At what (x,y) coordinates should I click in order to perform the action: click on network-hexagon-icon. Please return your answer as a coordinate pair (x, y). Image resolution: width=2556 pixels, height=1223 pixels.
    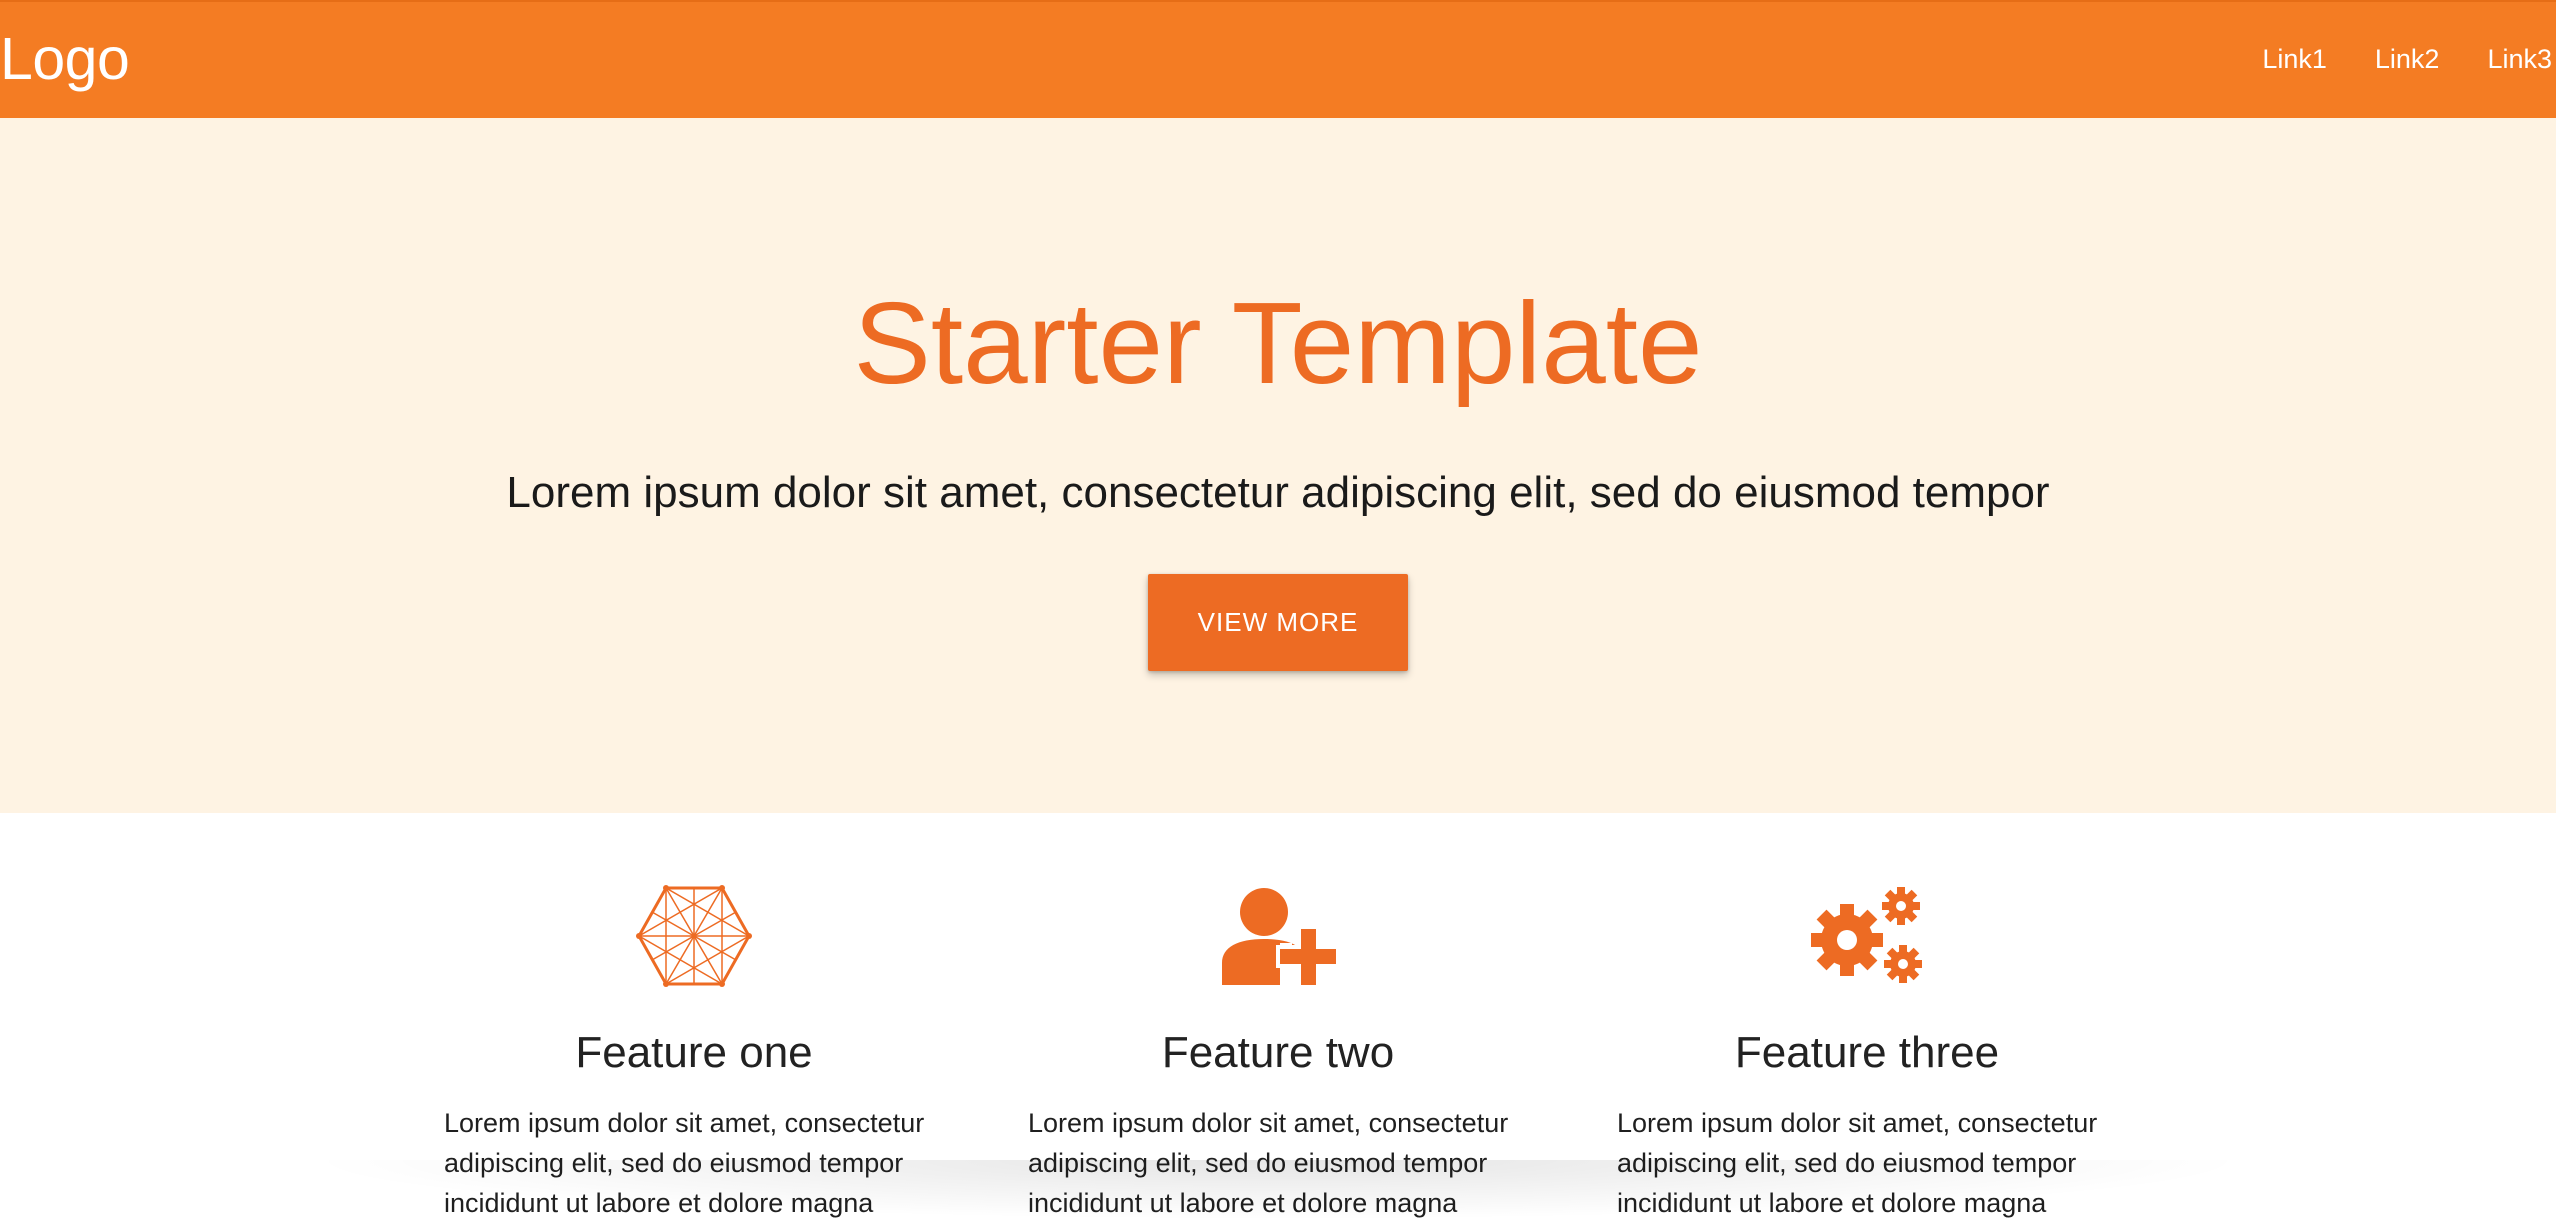
    Looking at the image, I should click on (694, 936).